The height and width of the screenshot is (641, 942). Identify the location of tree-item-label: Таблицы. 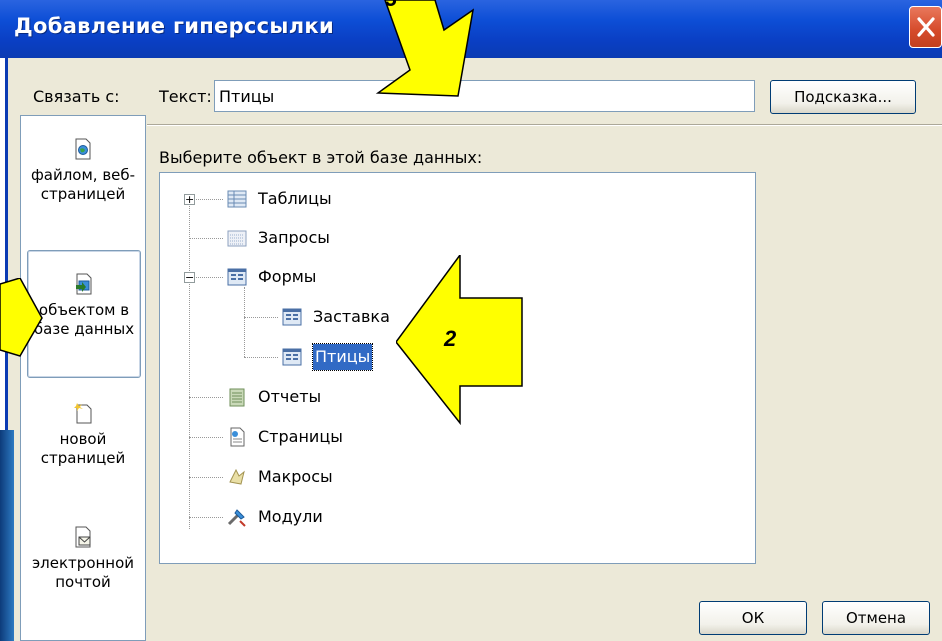
(295, 198).